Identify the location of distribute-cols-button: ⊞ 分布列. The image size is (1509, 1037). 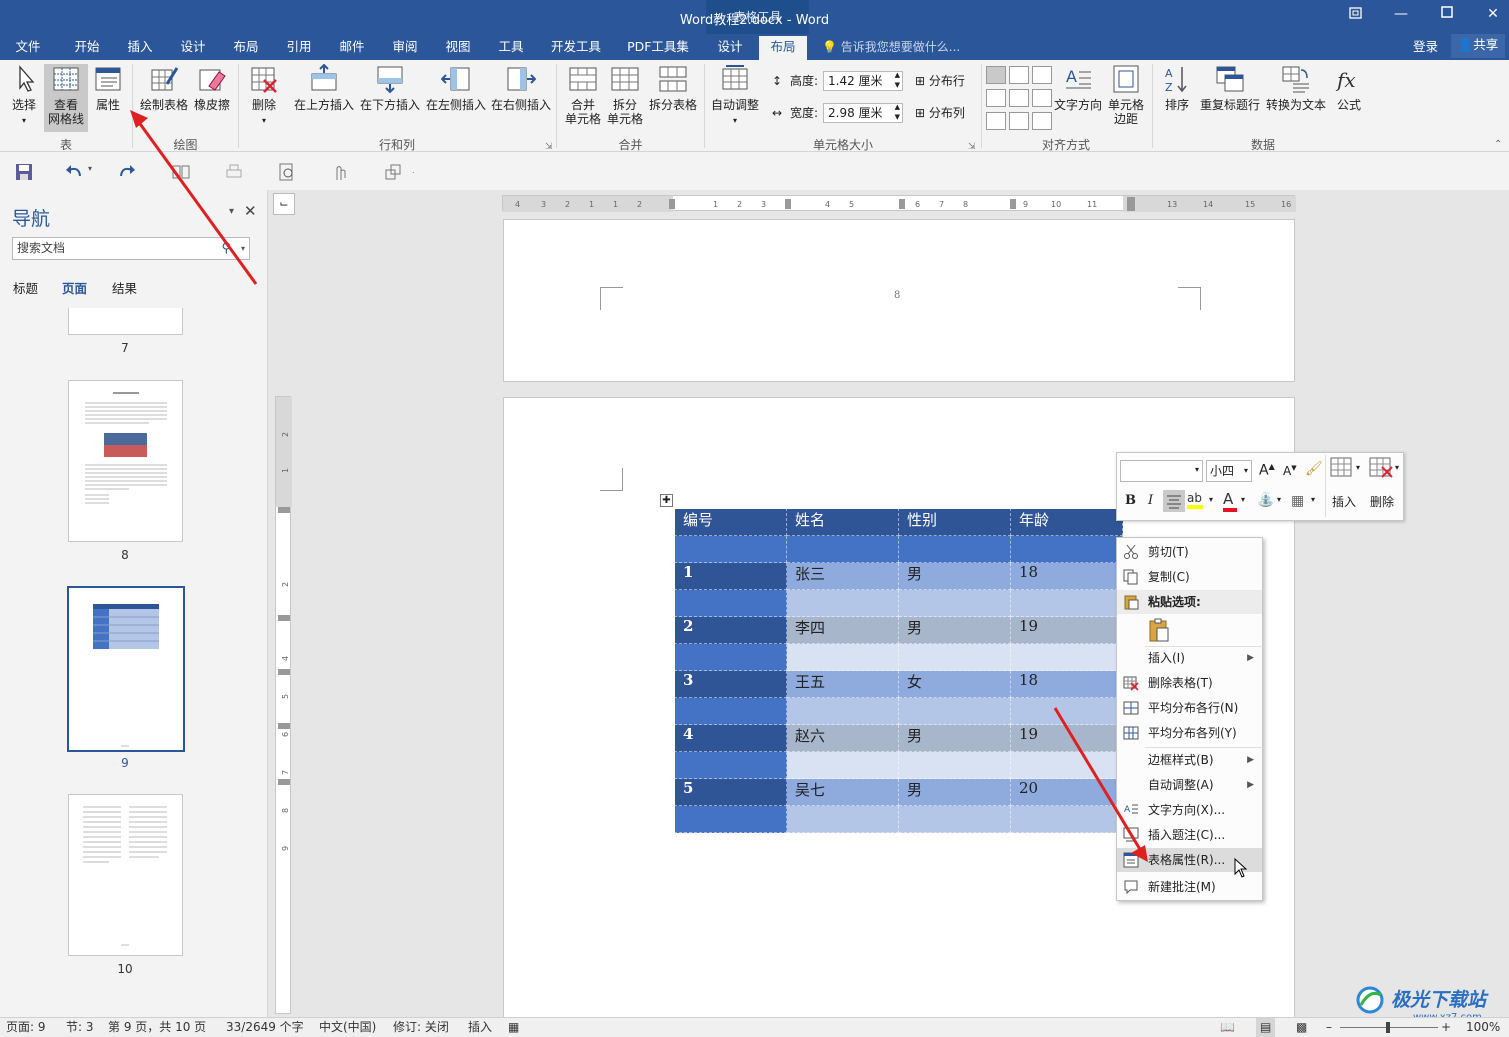
(940, 113).